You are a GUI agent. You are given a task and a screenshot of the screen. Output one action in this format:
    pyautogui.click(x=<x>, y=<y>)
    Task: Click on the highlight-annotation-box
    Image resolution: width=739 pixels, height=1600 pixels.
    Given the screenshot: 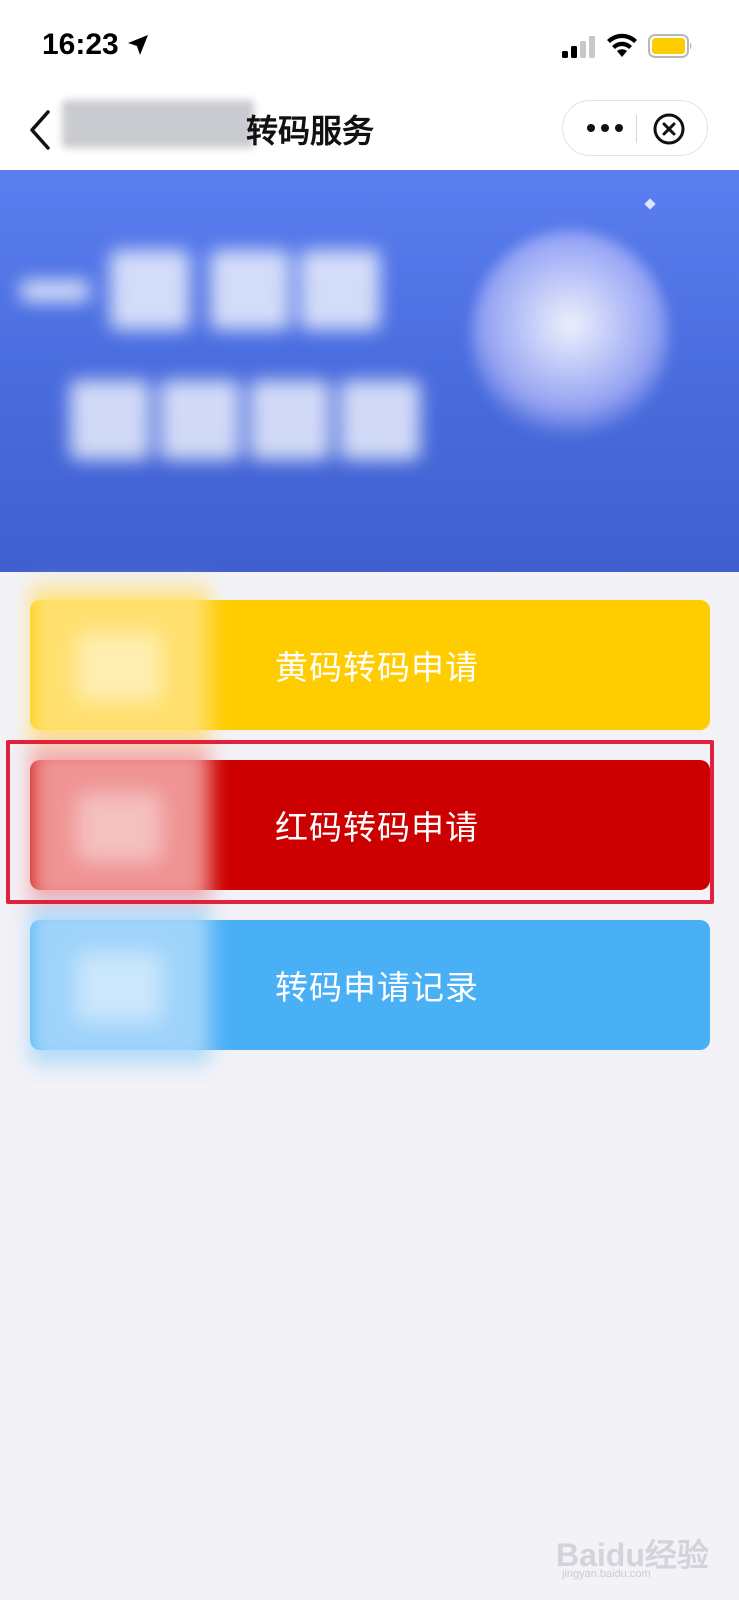 What is the action you would take?
    pyautogui.click(x=360, y=822)
    